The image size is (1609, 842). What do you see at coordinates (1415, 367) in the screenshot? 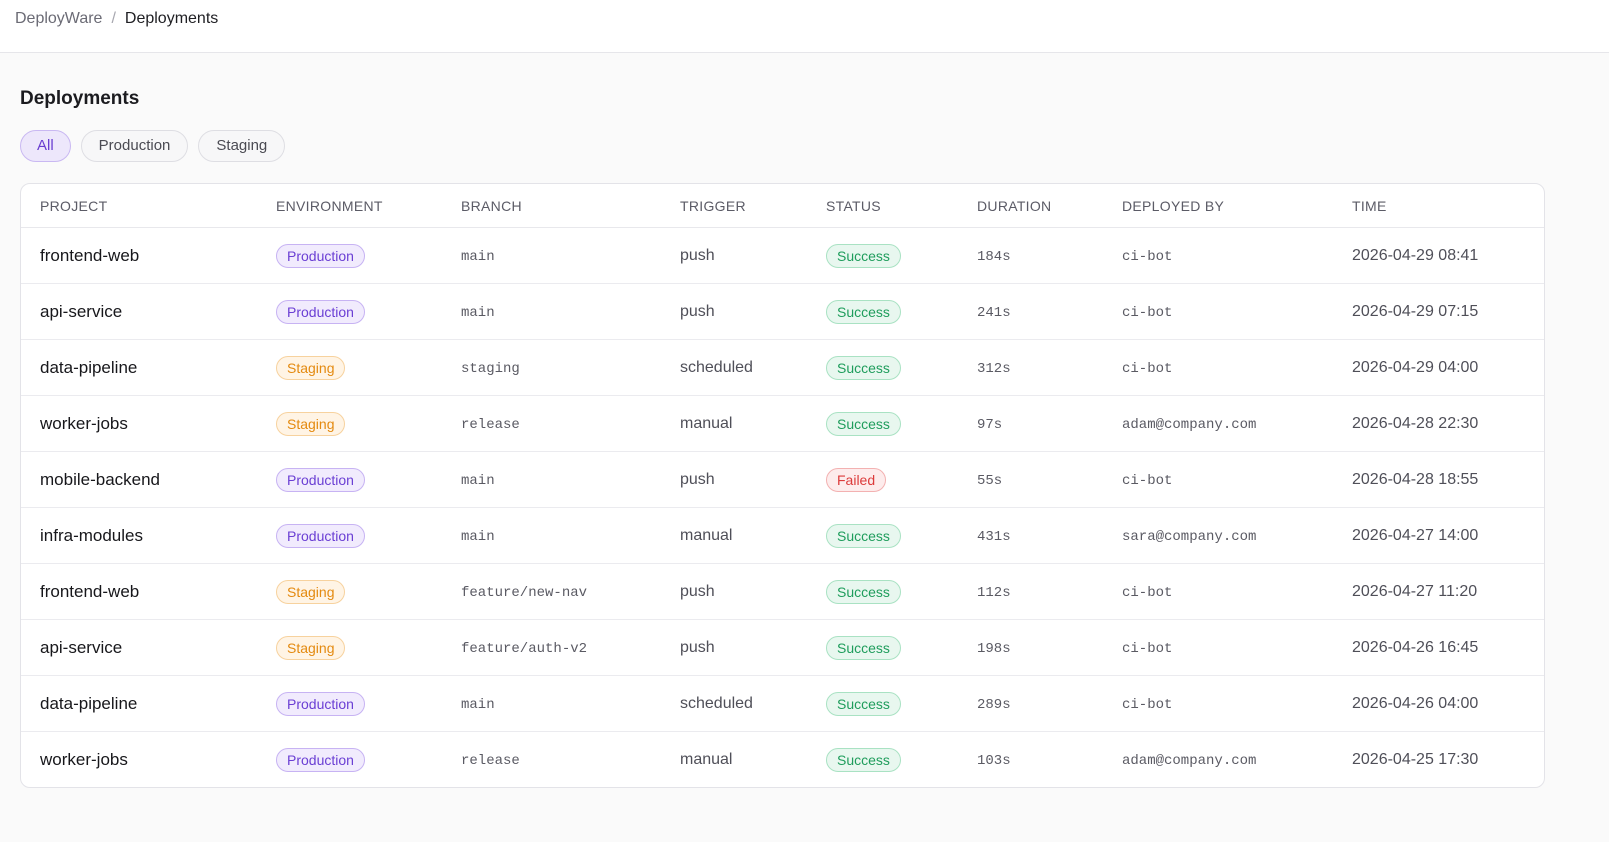
I see `time-value: 2026-04-29 04:00` at bounding box center [1415, 367].